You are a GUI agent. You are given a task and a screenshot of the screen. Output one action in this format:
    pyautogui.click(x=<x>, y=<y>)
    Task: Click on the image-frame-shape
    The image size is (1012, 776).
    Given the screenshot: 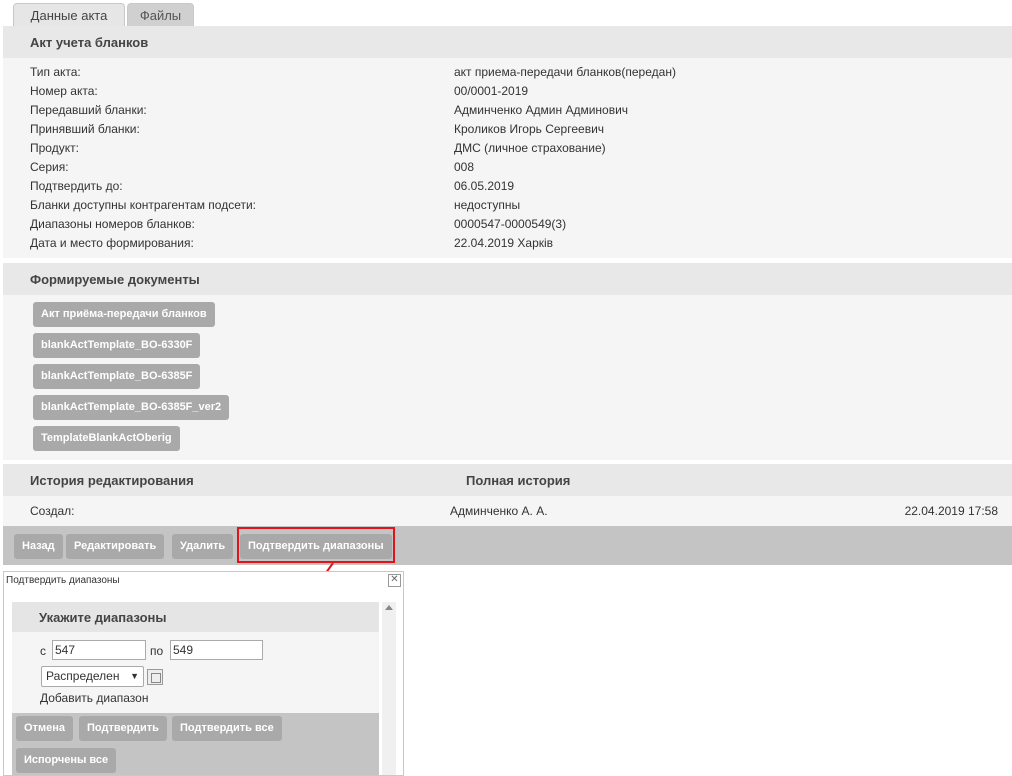 What is the action you would take?
    pyautogui.click(x=156, y=678)
    